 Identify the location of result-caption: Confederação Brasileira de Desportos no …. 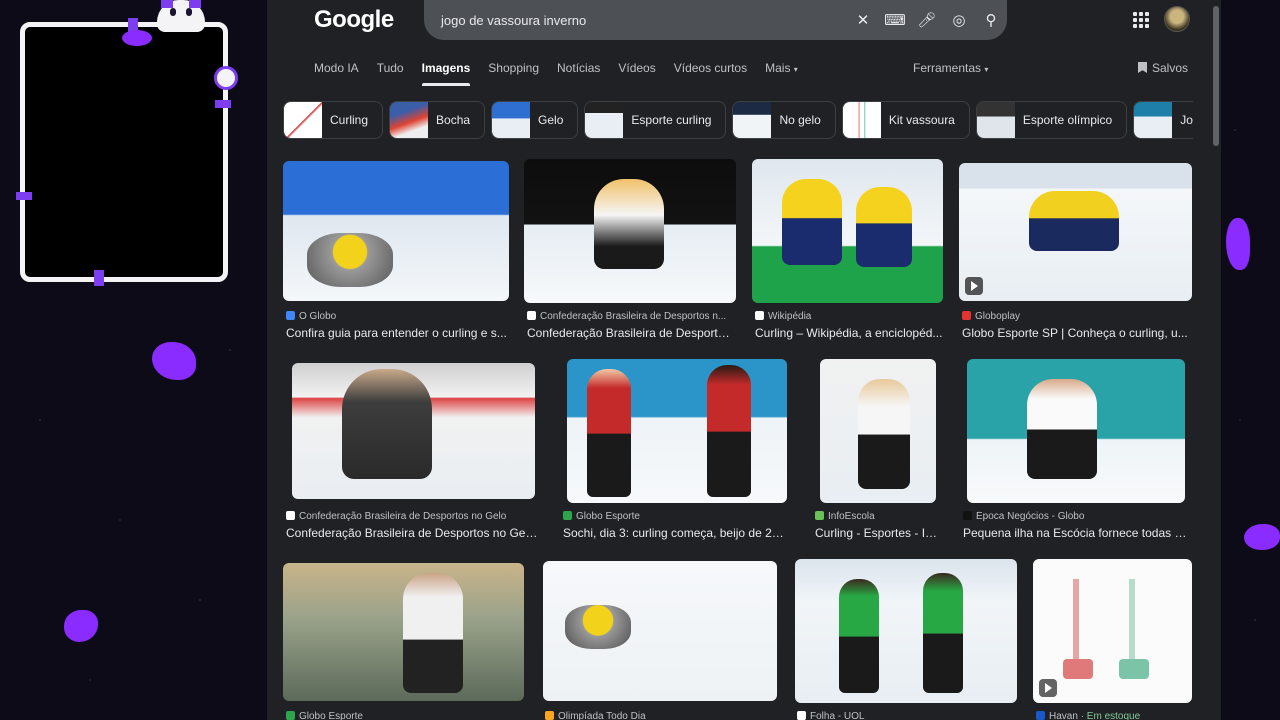
(412, 533).